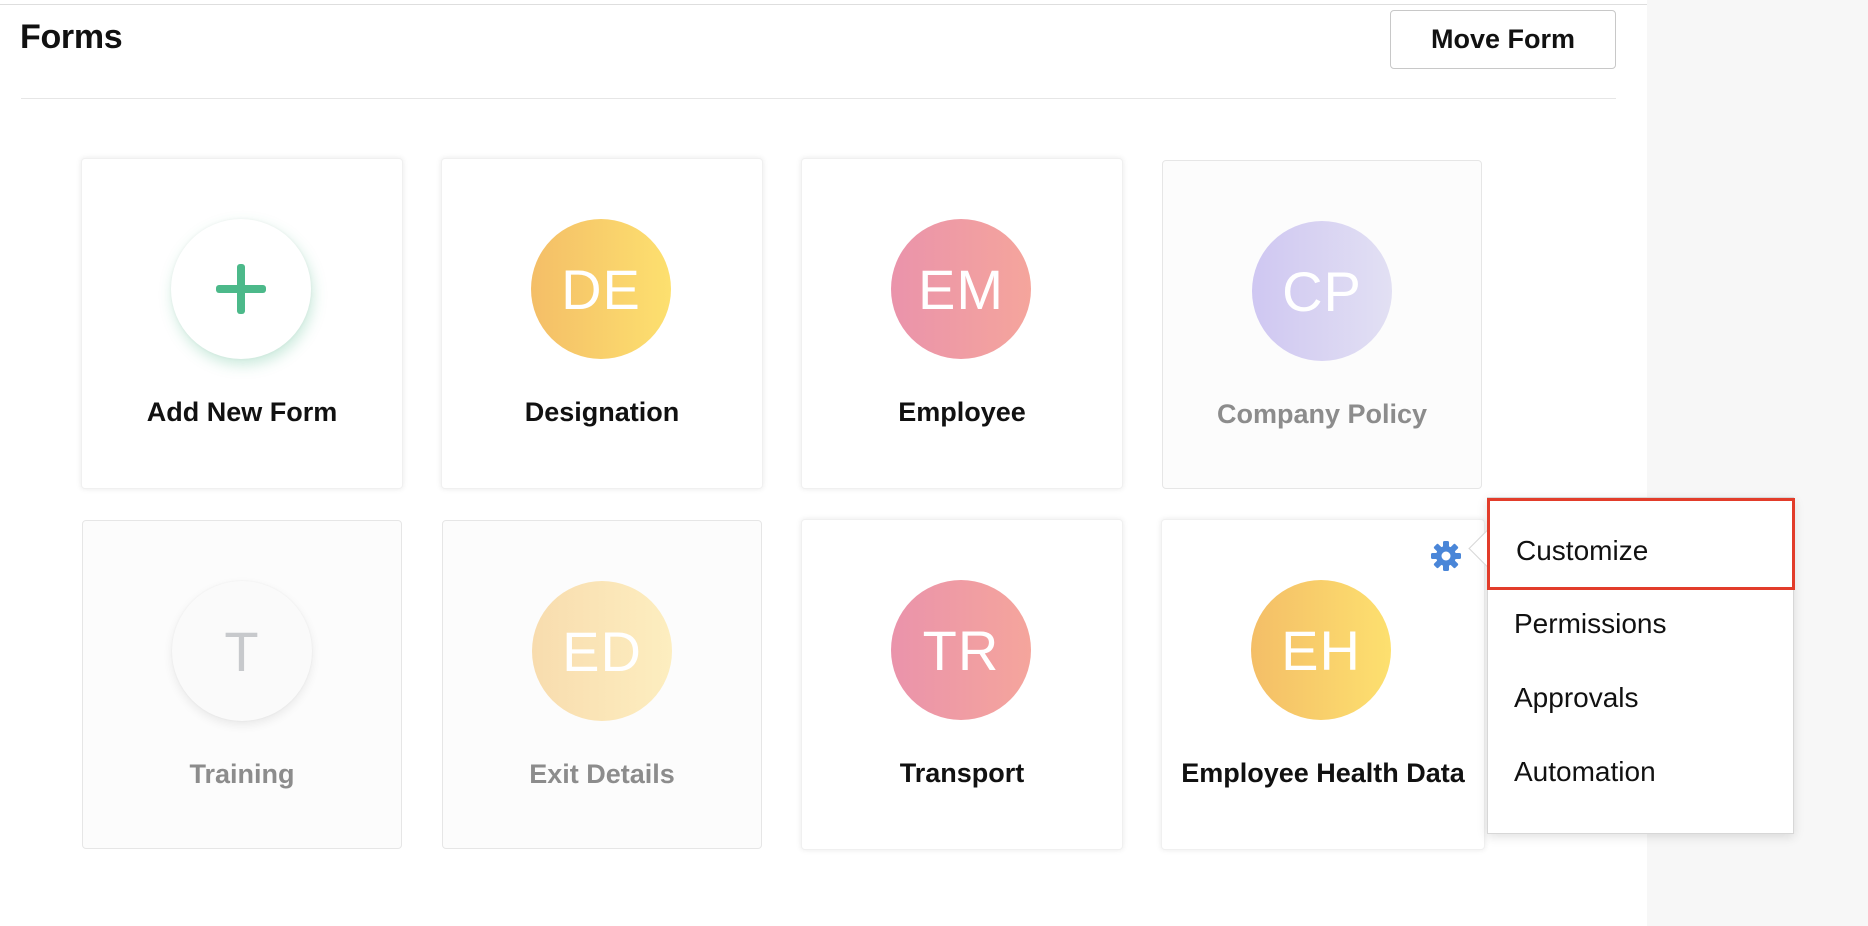 This screenshot has height=926, width=1868. I want to click on gear-icon, so click(1446, 556).